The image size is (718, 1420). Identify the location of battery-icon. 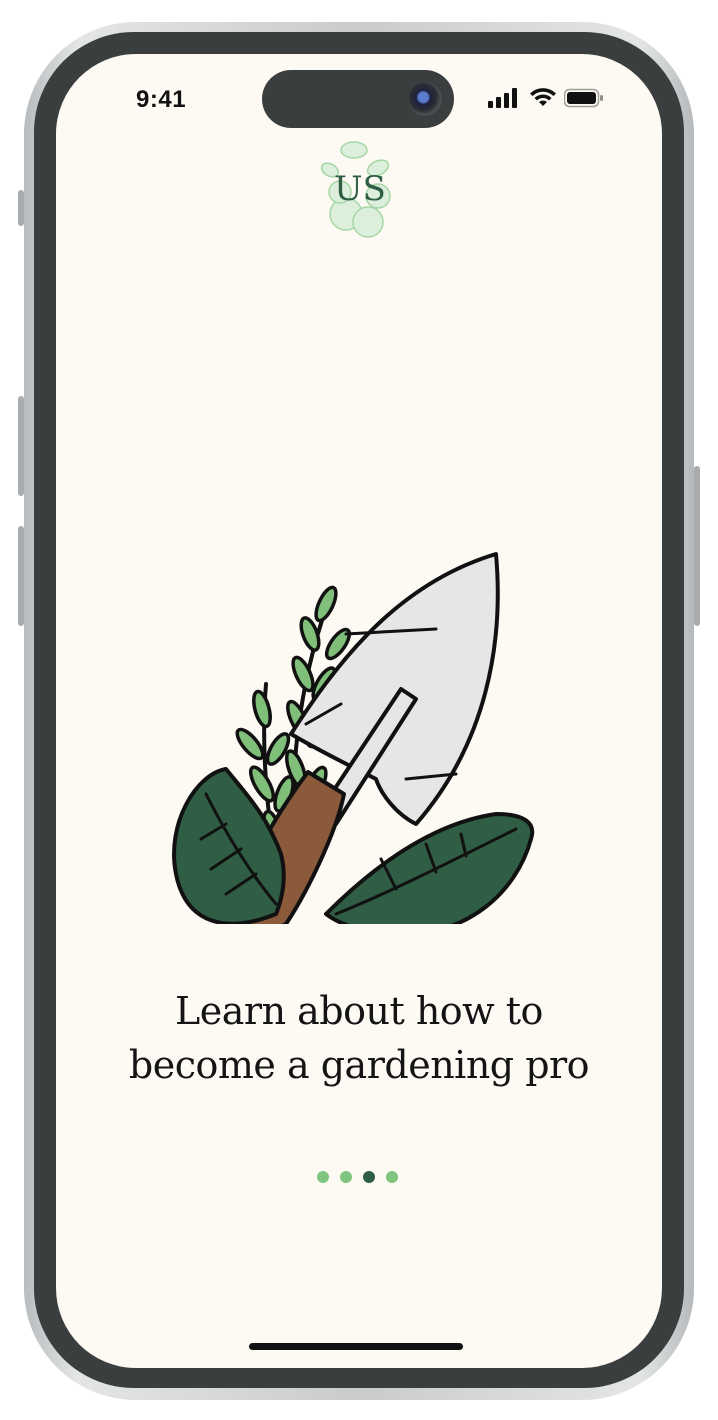
(583, 98).